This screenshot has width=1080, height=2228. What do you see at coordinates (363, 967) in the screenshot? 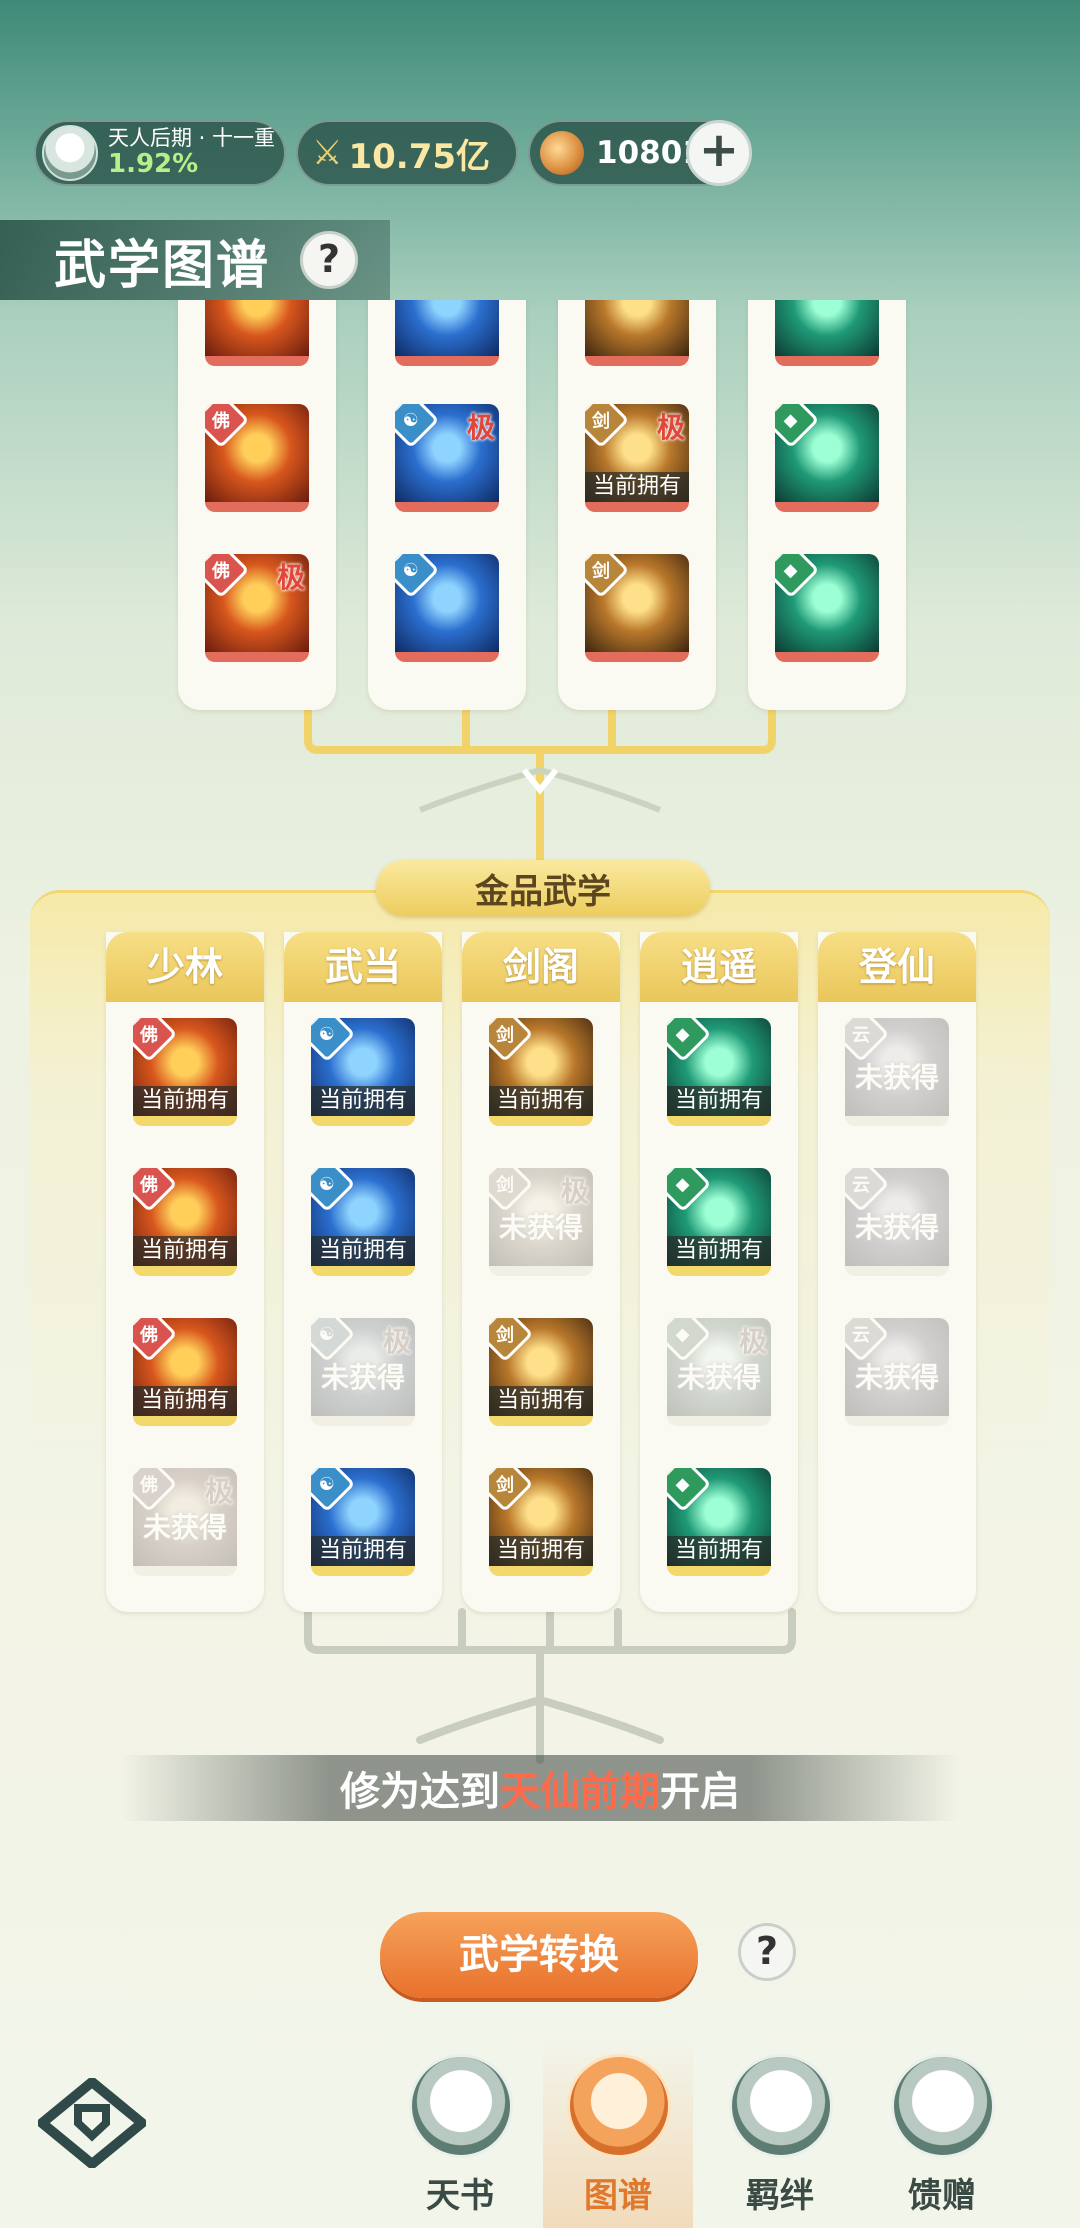
I see `sect-header: 武当` at bounding box center [363, 967].